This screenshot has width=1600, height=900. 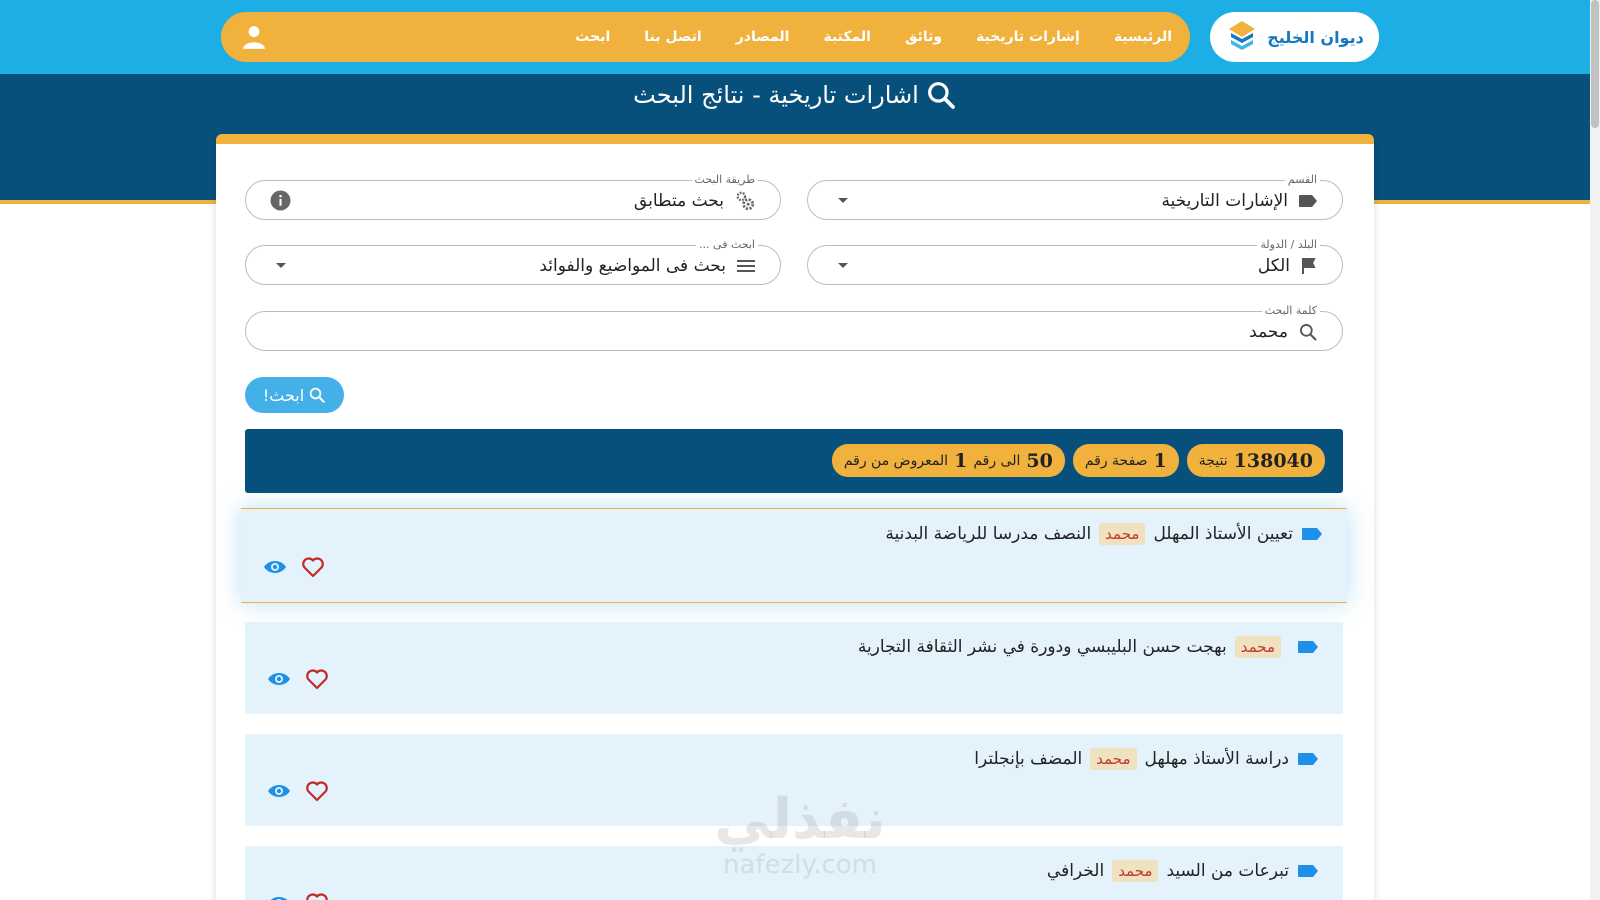 I want to click on gears-icon, so click(x=745, y=201).